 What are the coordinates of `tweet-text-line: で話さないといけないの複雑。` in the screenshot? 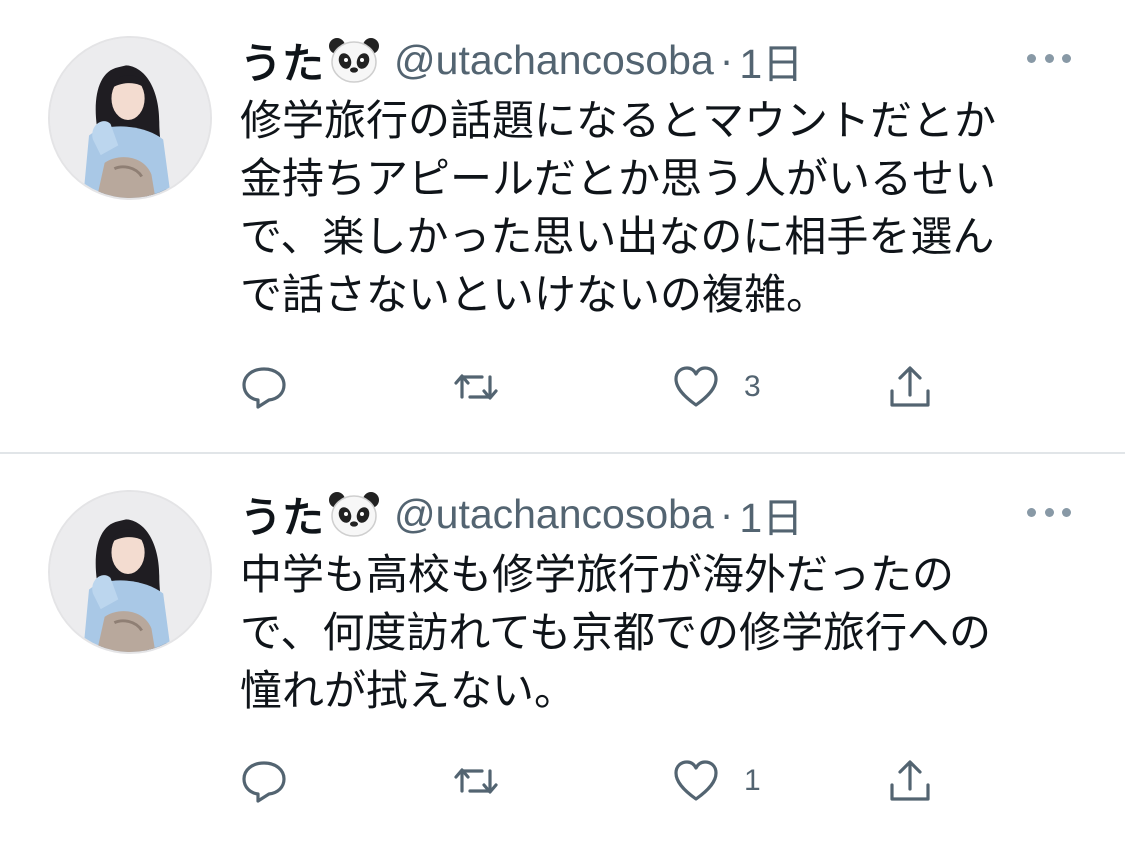 It's located at (534, 294).